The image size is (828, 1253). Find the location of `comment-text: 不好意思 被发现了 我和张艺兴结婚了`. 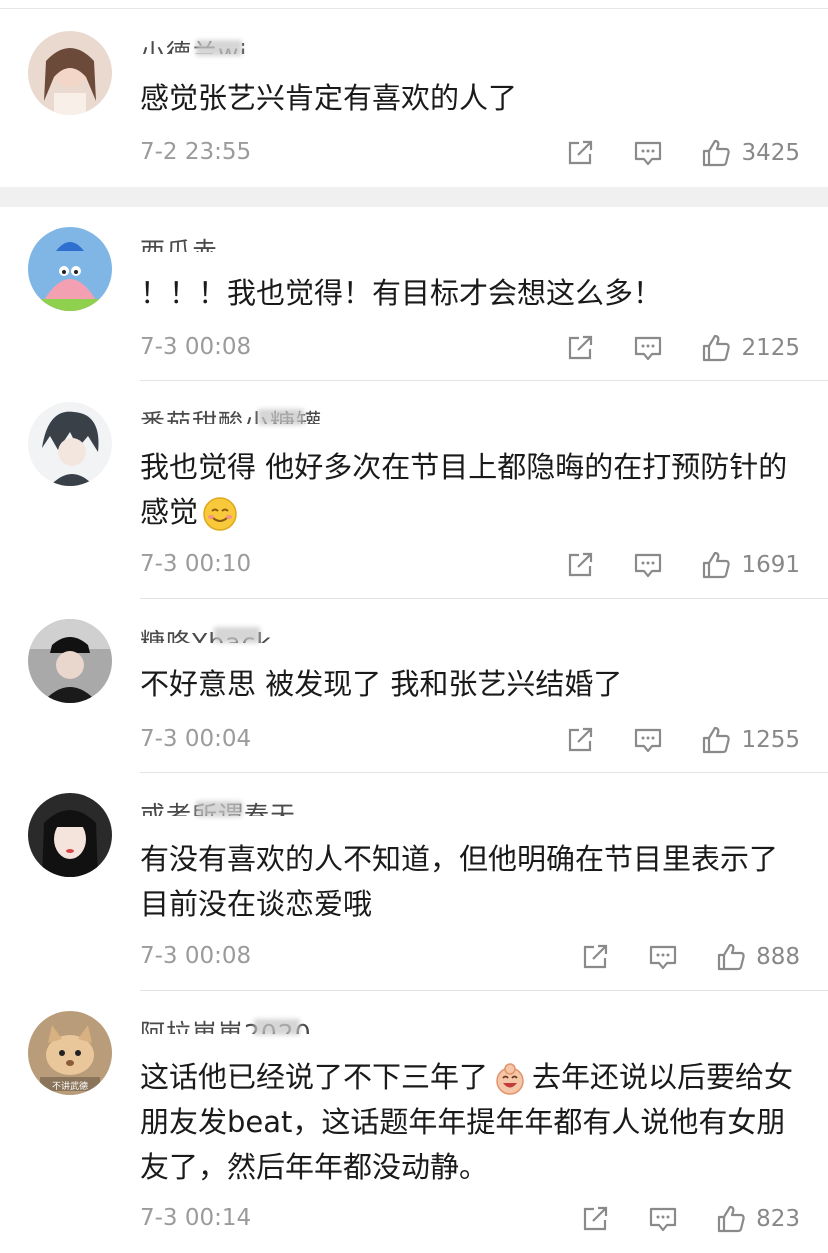

comment-text: 不好意思 被发现了 我和张艺兴结婚了 is located at coordinates (381, 684).